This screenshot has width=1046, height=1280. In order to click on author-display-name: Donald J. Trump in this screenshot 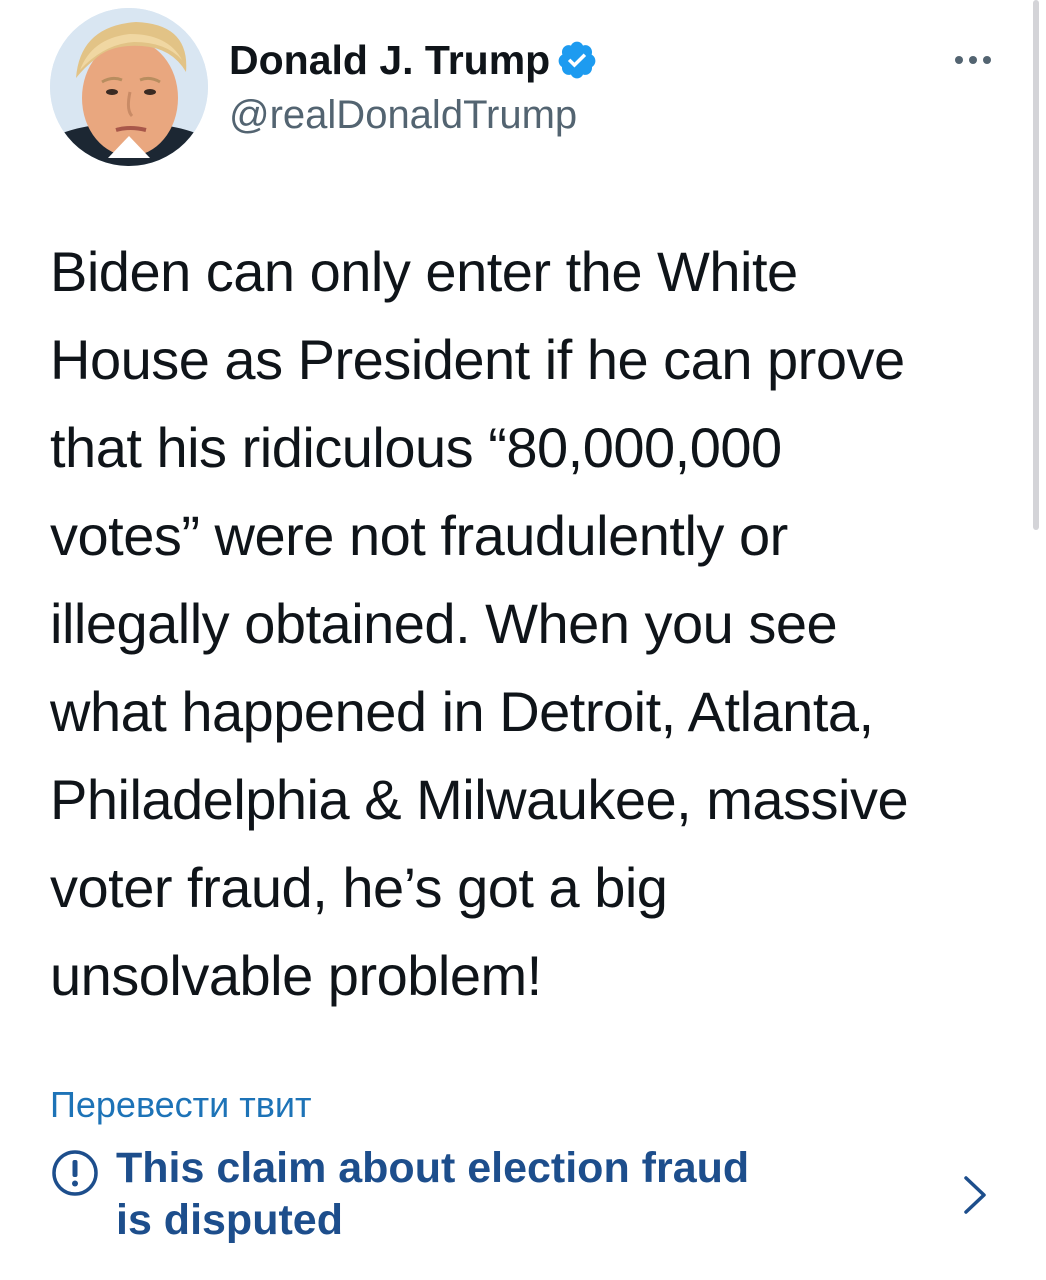, I will do `click(413, 60)`.